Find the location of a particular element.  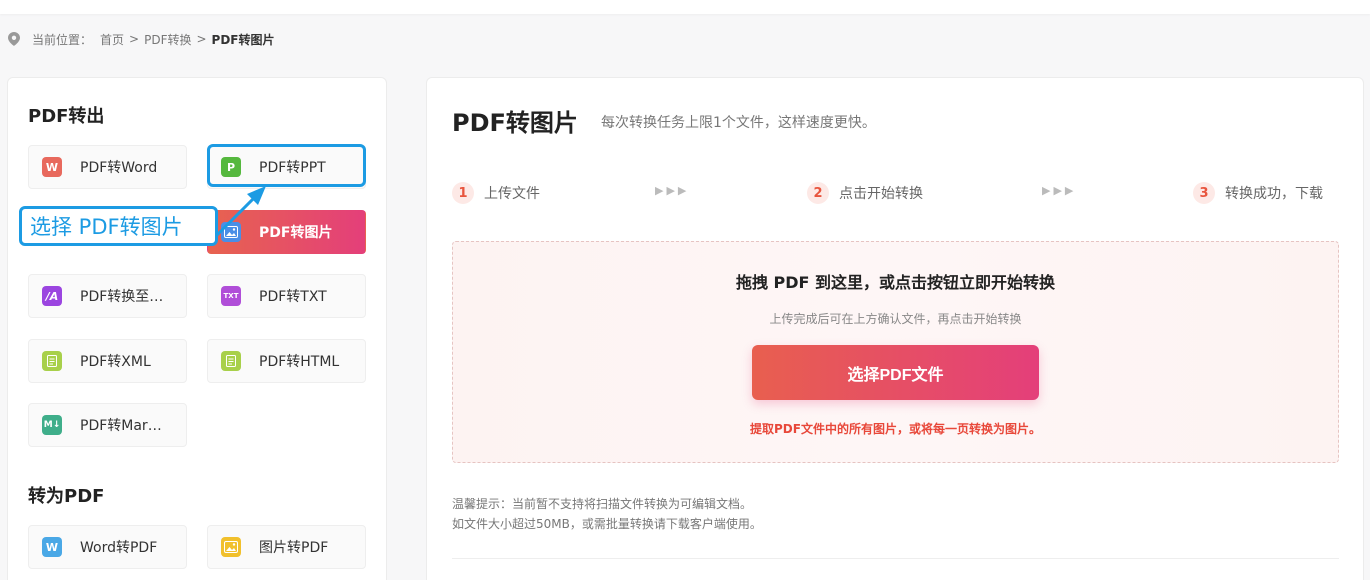

tool-label: Word转PDF is located at coordinates (119, 548).